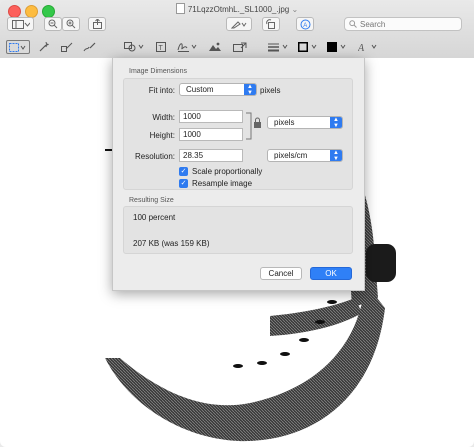 The height and width of the screenshot is (447, 474). I want to click on search-icon, so click(353, 24).